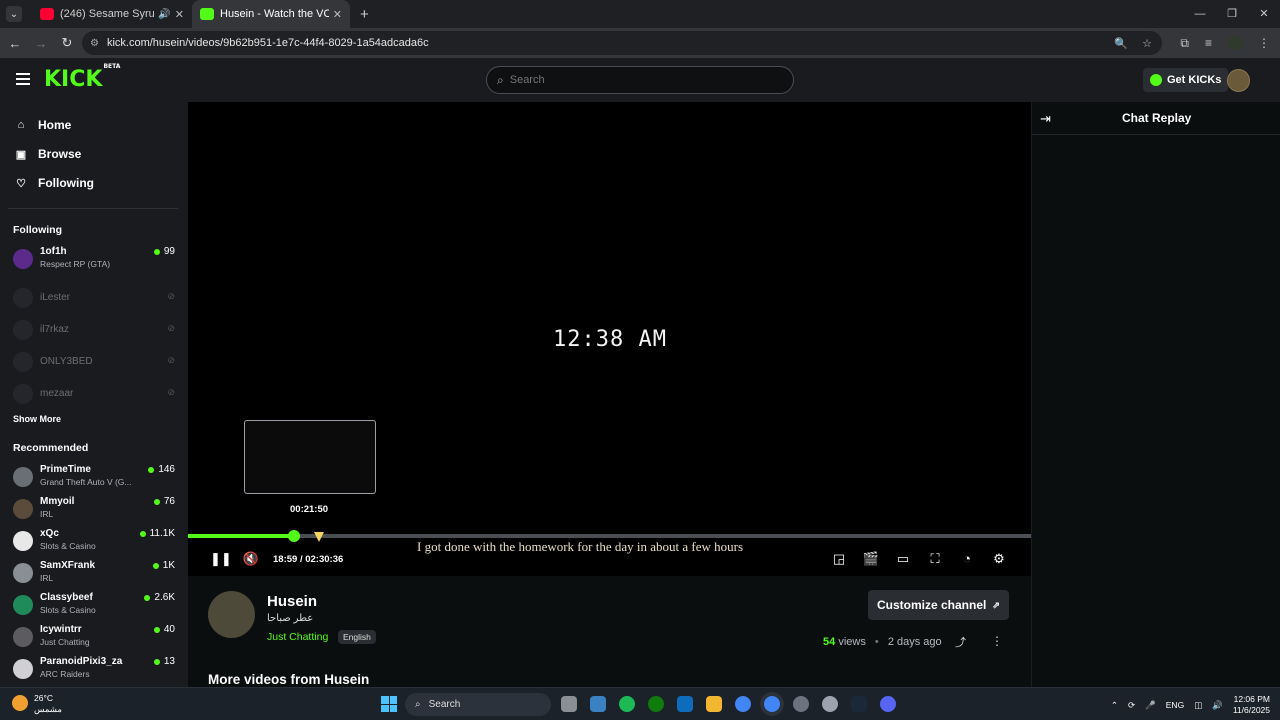 This screenshot has height=720, width=1280. What do you see at coordinates (95, 671) in the screenshot?
I see `recommended-channel: ParanoidPixi3_za ARC Raiders 13` at bounding box center [95, 671].